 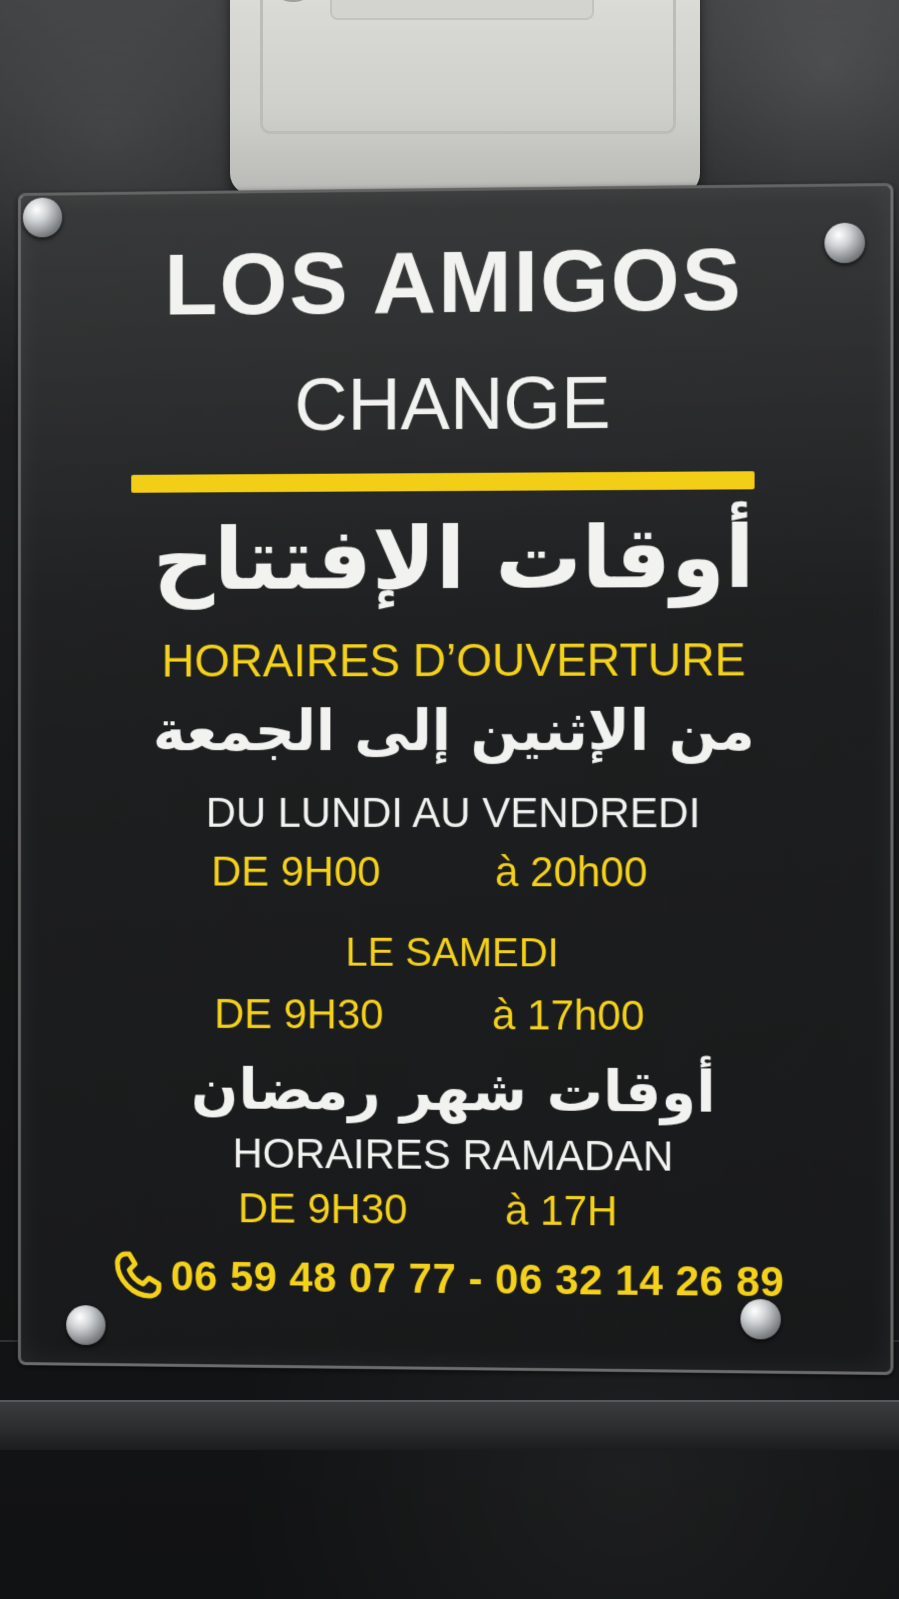 What do you see at coordinates (85, 1325) in the screenshot?
I see `standoff-screw-bottom-left` at bounding box center [85, 1325].